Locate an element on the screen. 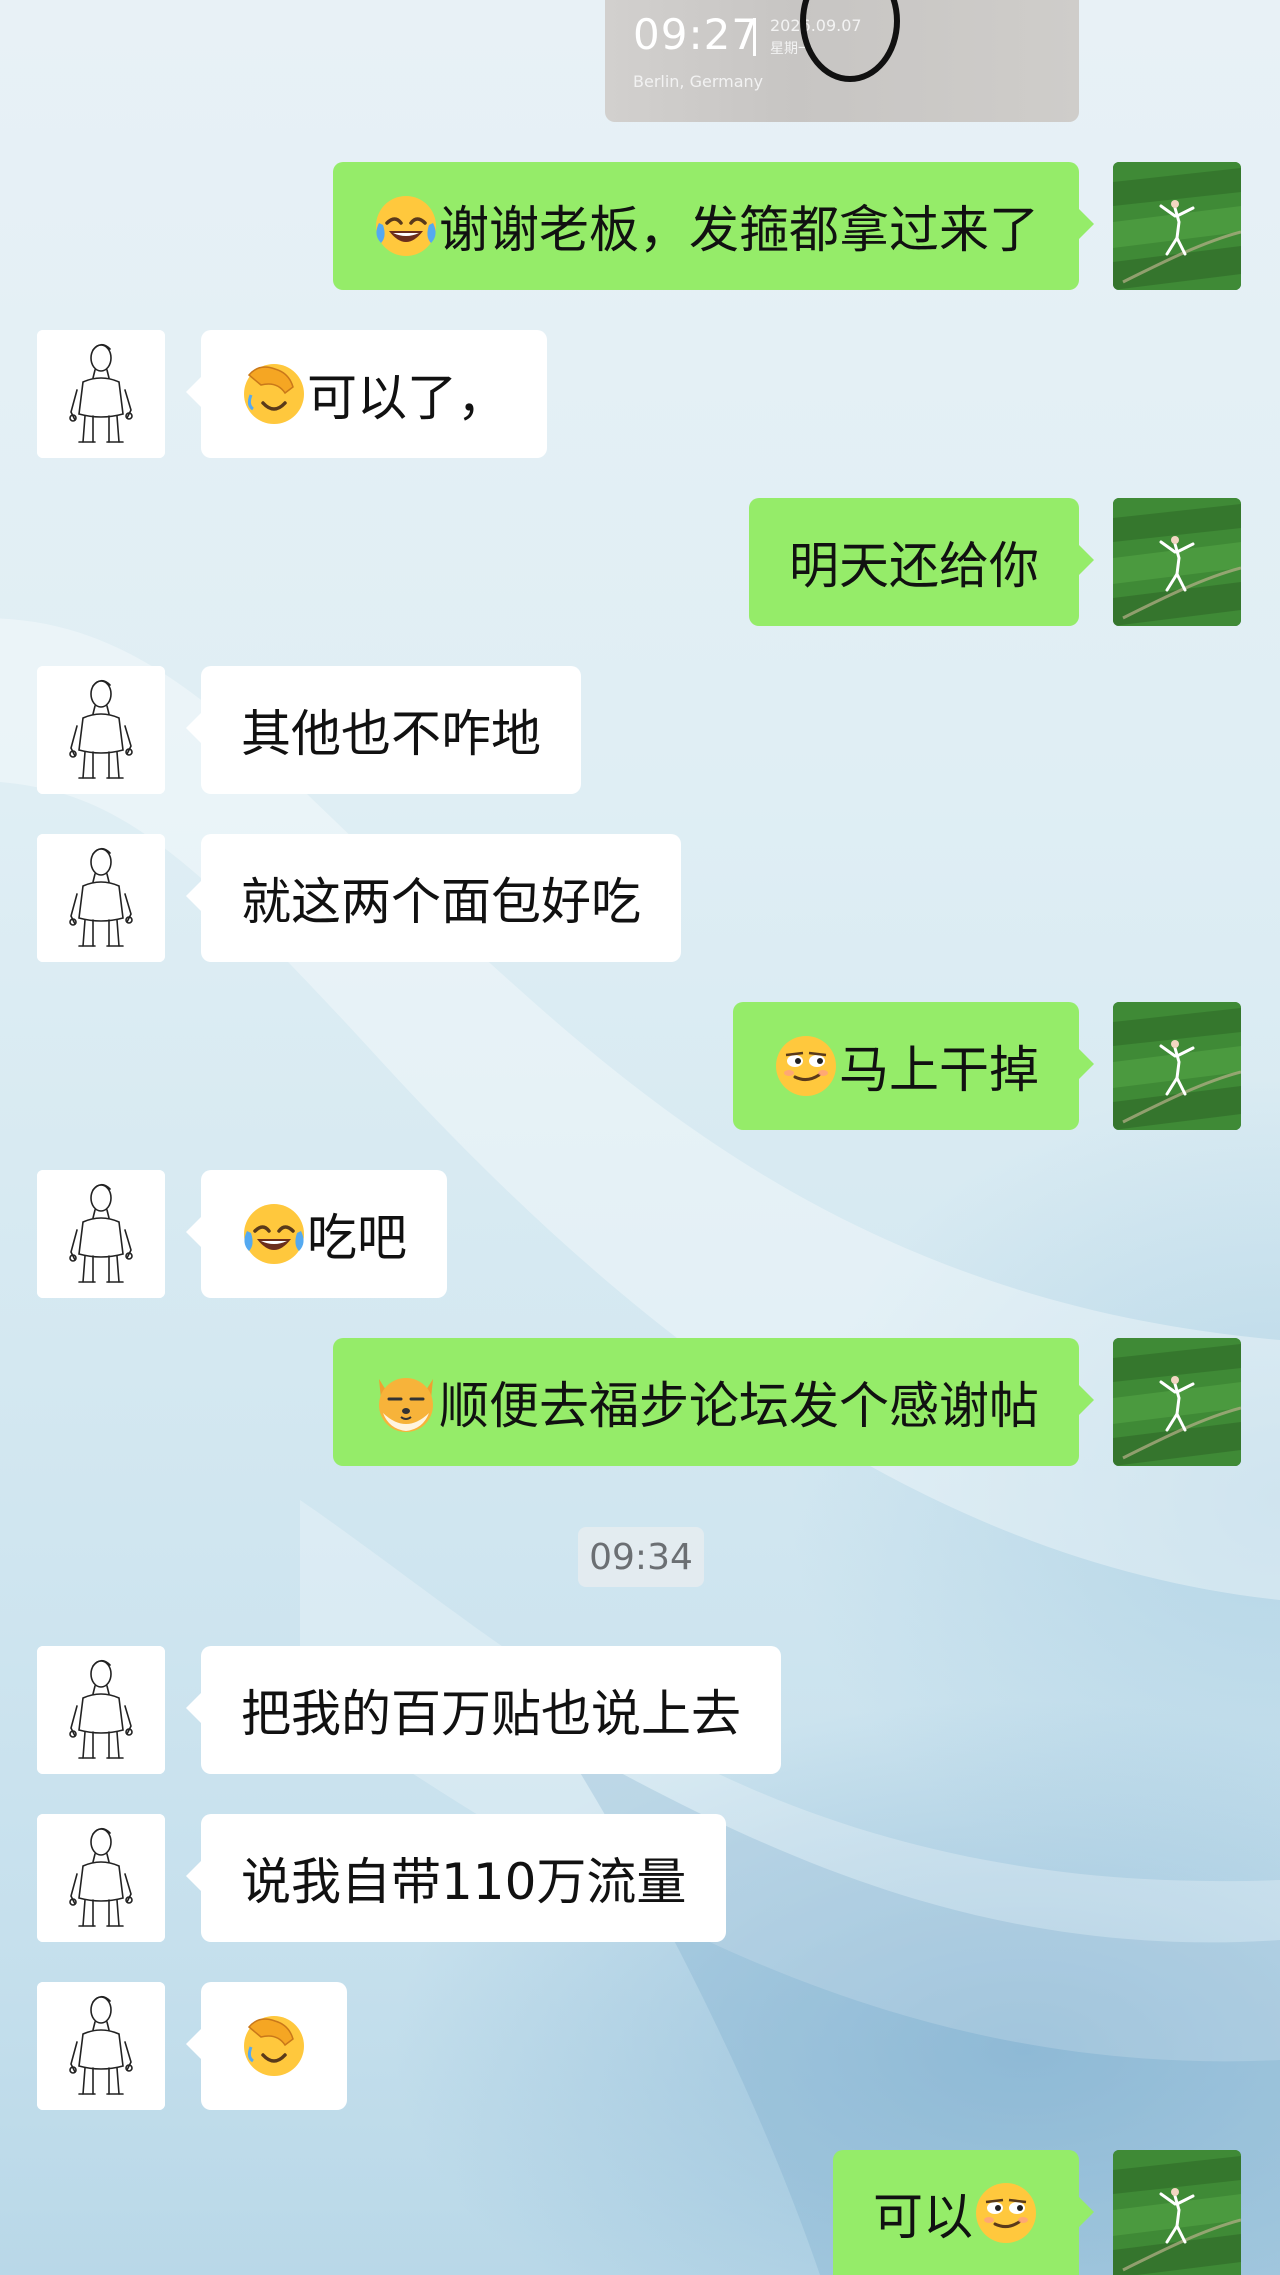 This screenshot has width=1280, height=2275. message-text: 明天还给你 is located at coordinates (914, 566).